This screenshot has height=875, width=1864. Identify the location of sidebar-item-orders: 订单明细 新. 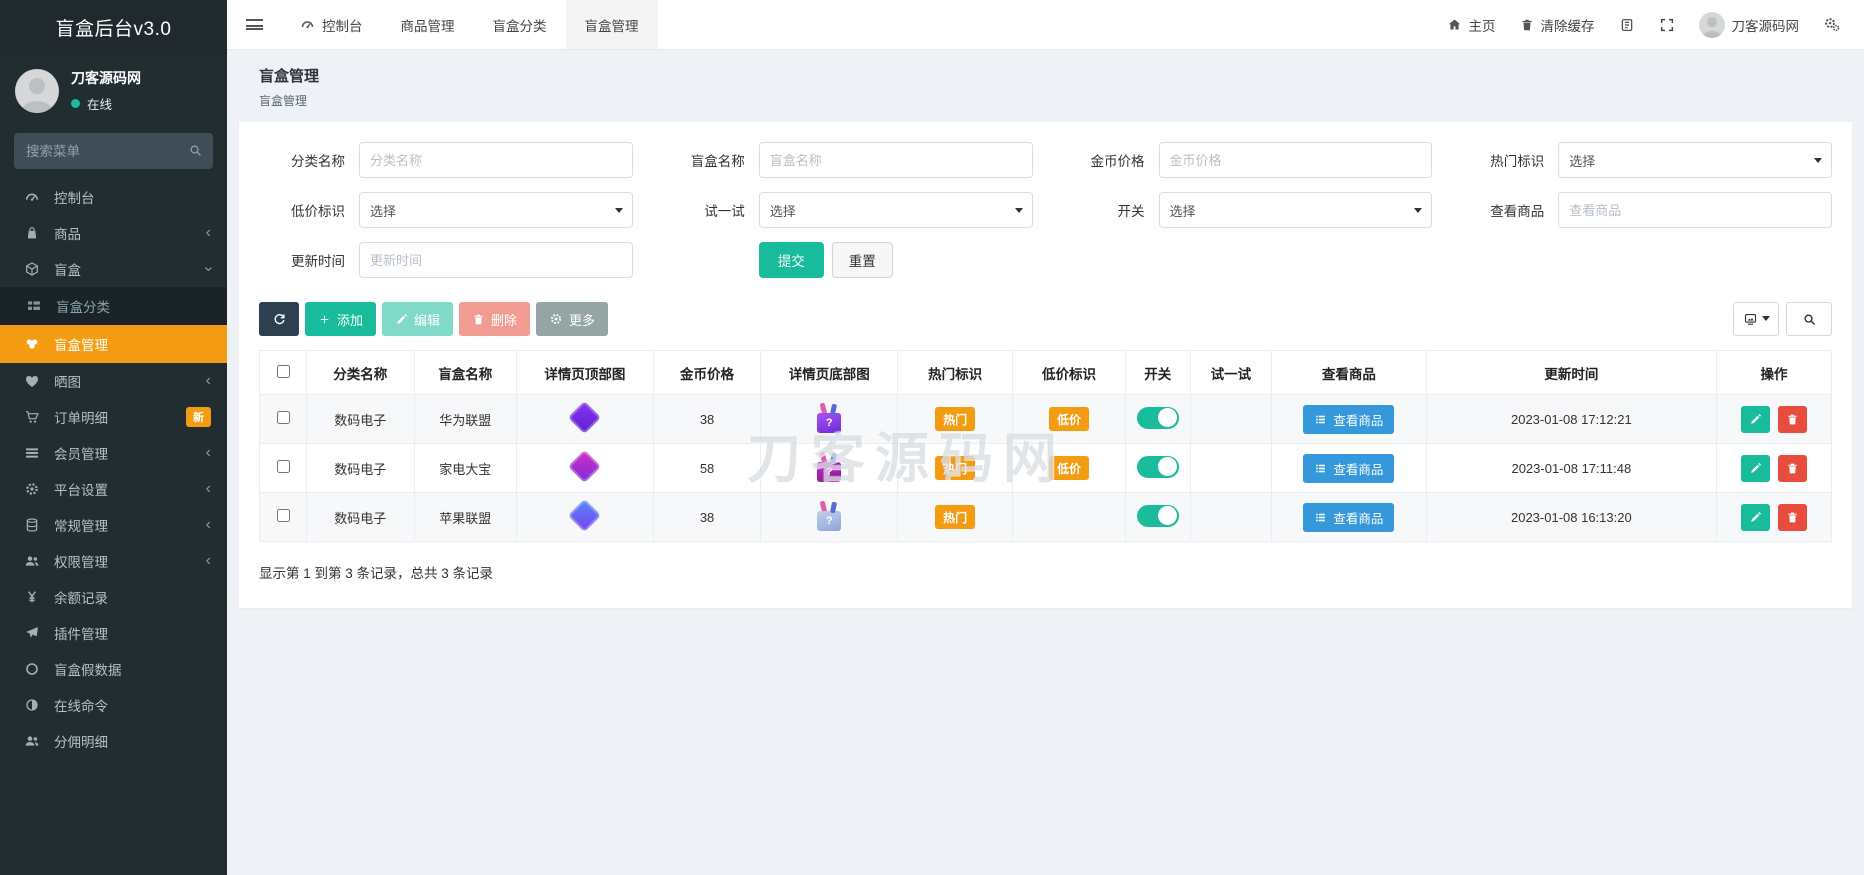
(113, 417).